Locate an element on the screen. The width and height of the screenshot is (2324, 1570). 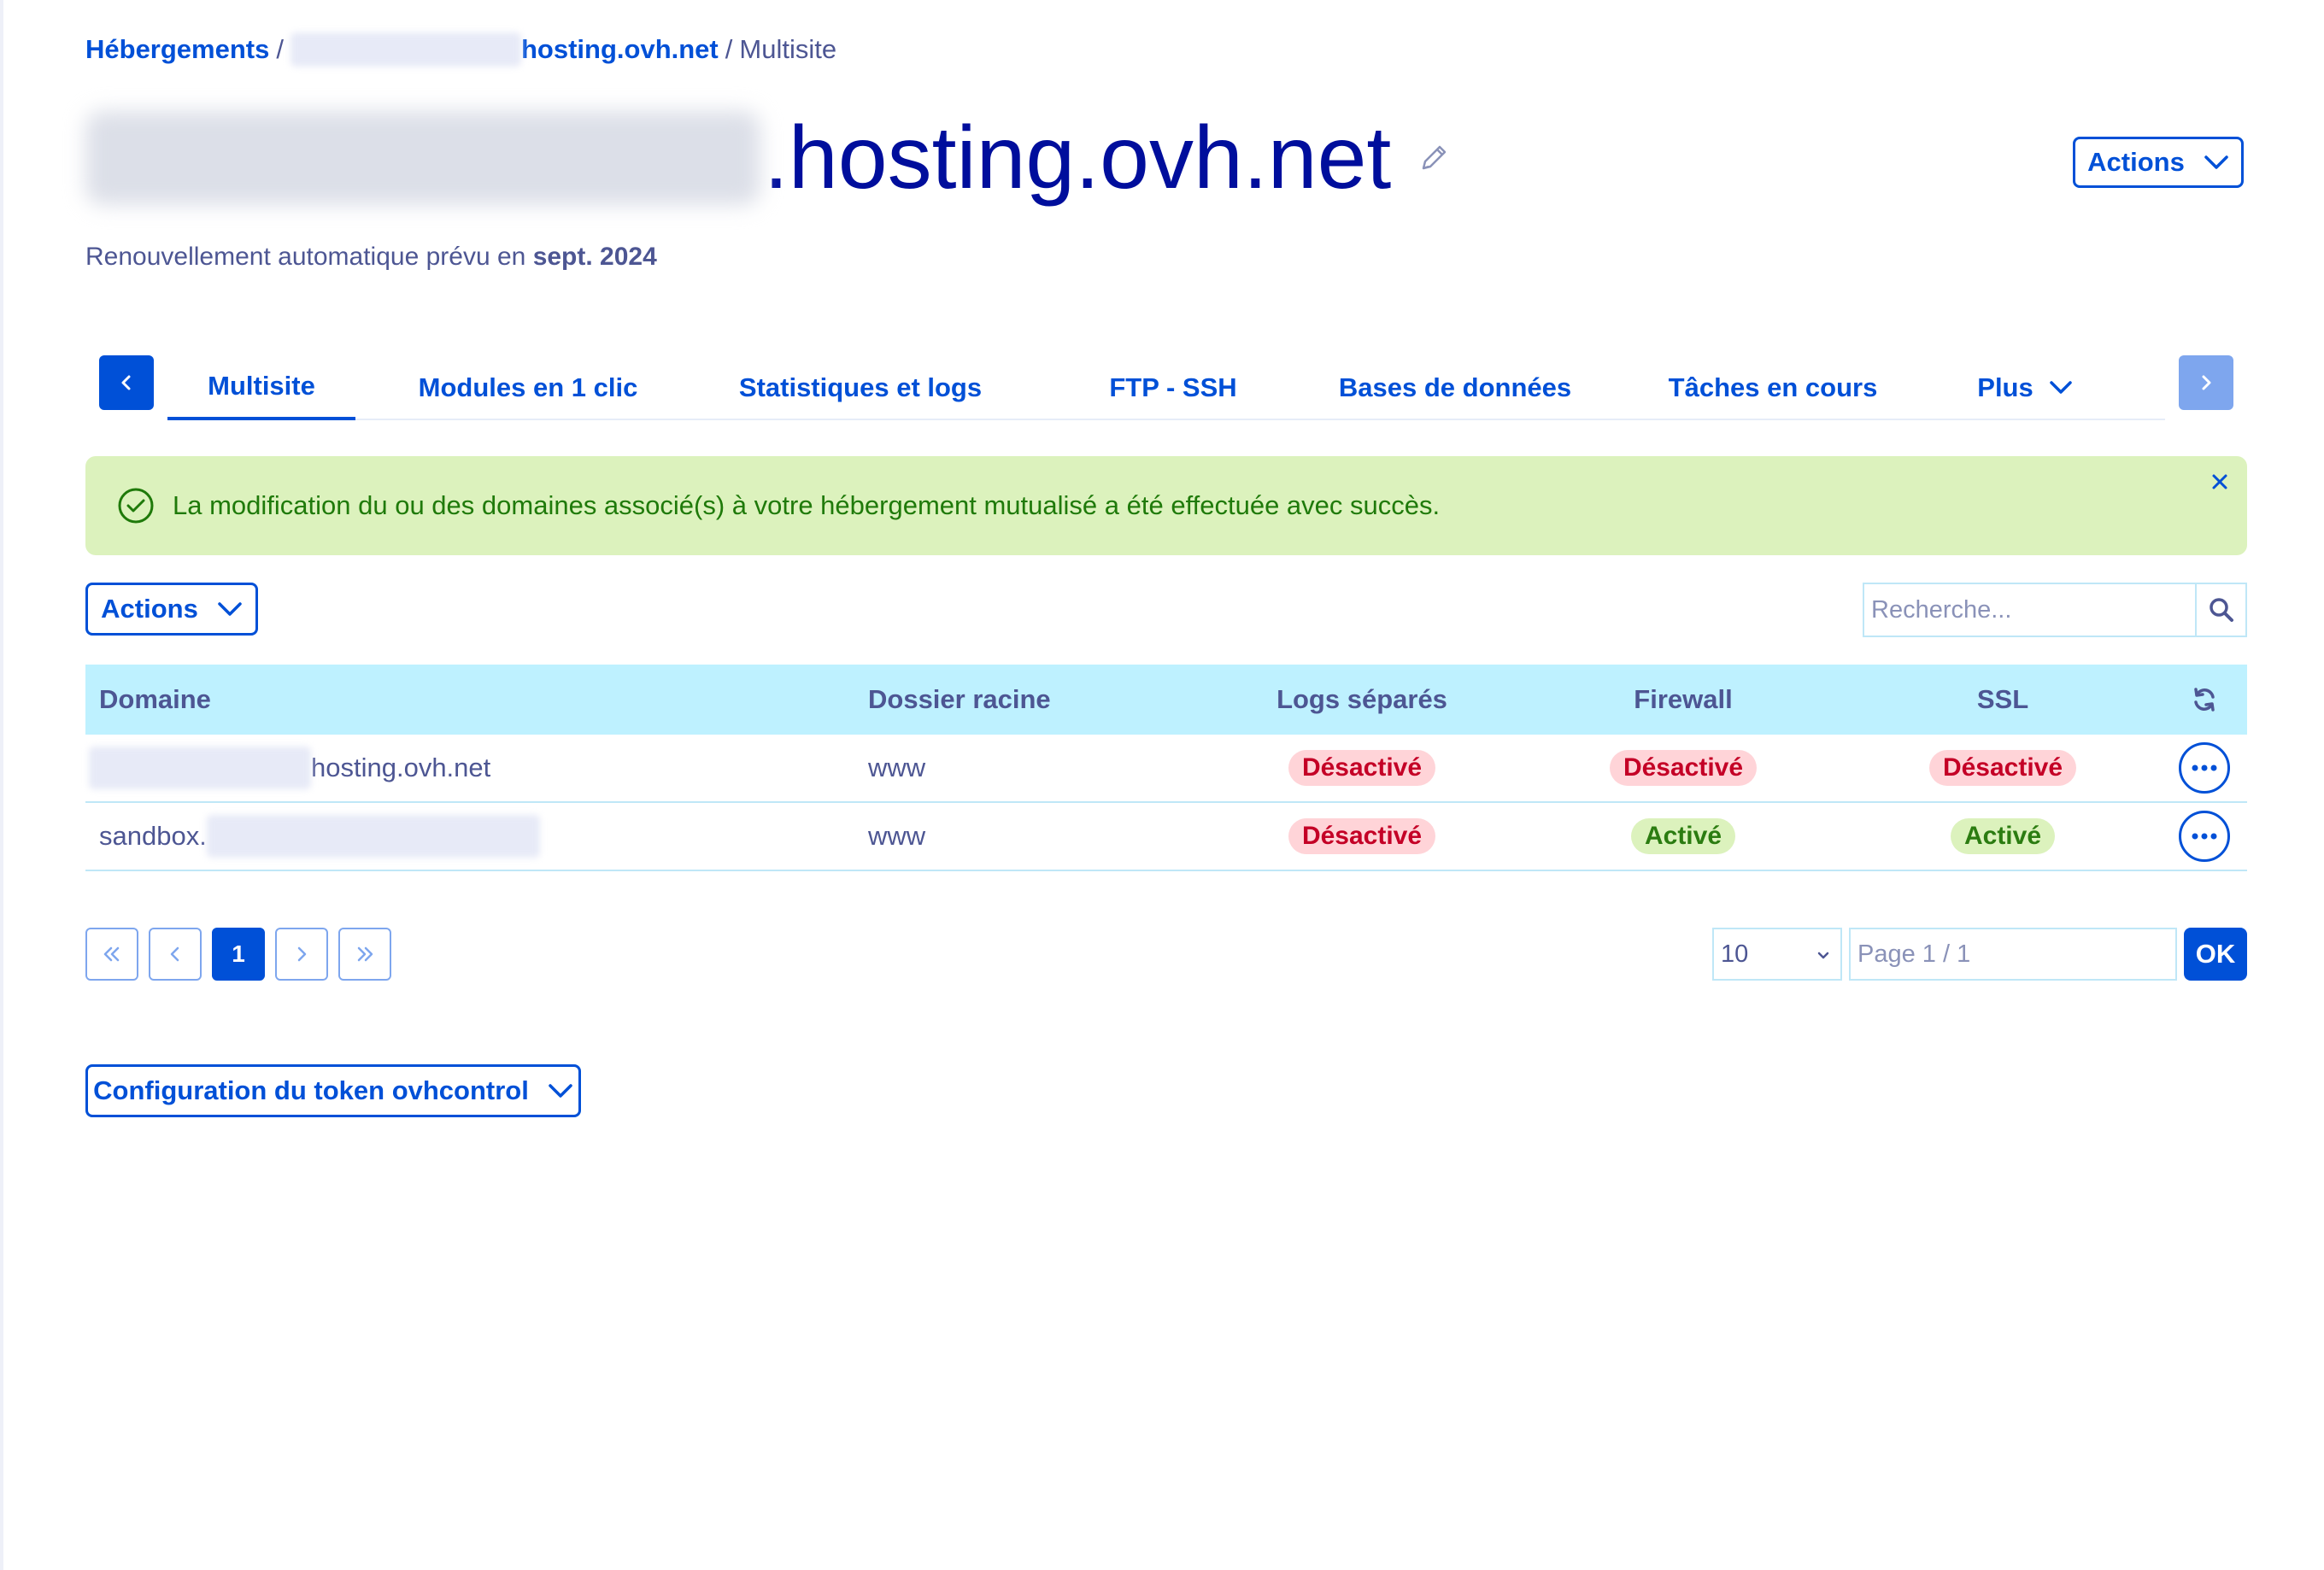
page-size-value: 10 is located at coordinates (1735, 954).